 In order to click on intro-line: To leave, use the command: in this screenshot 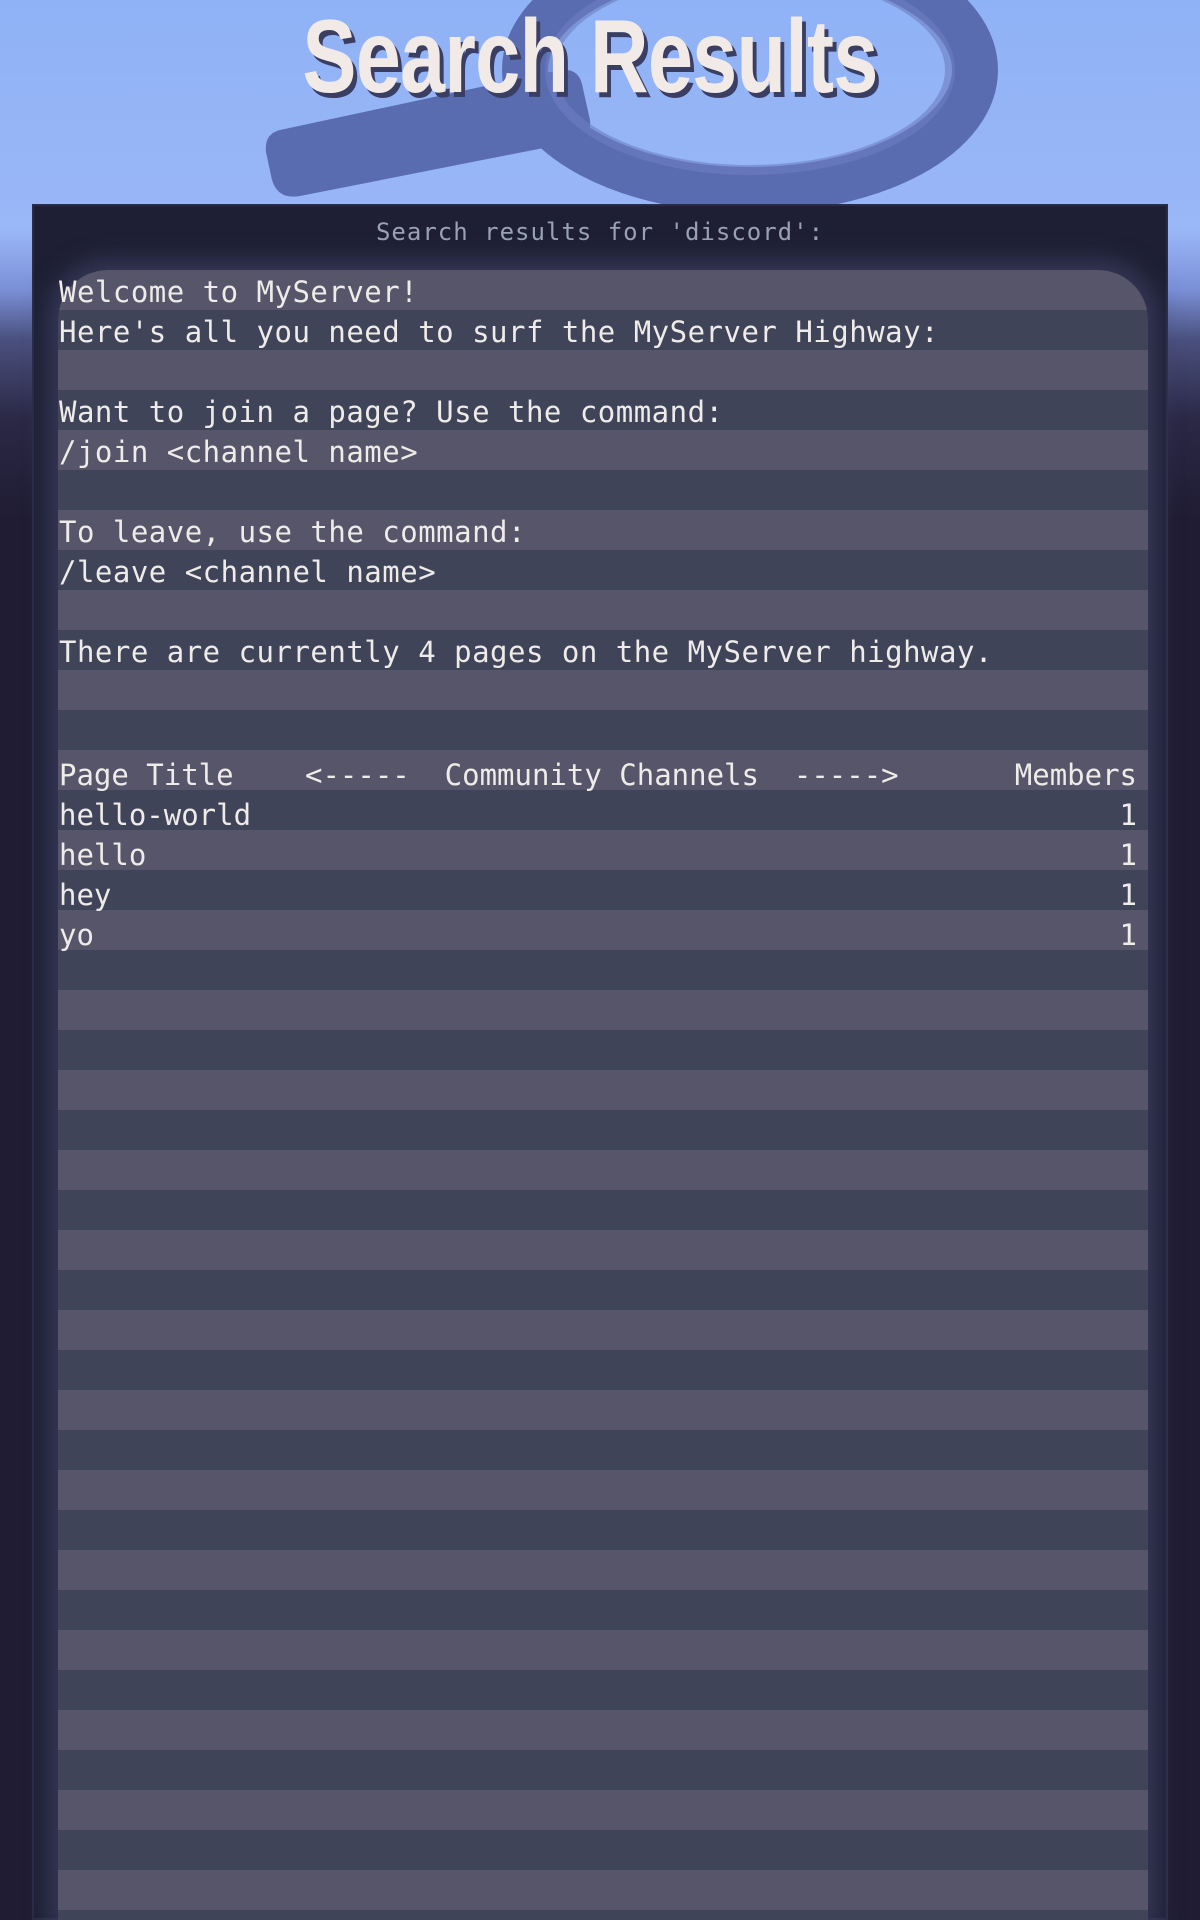, I will do `click(292, 532)`.